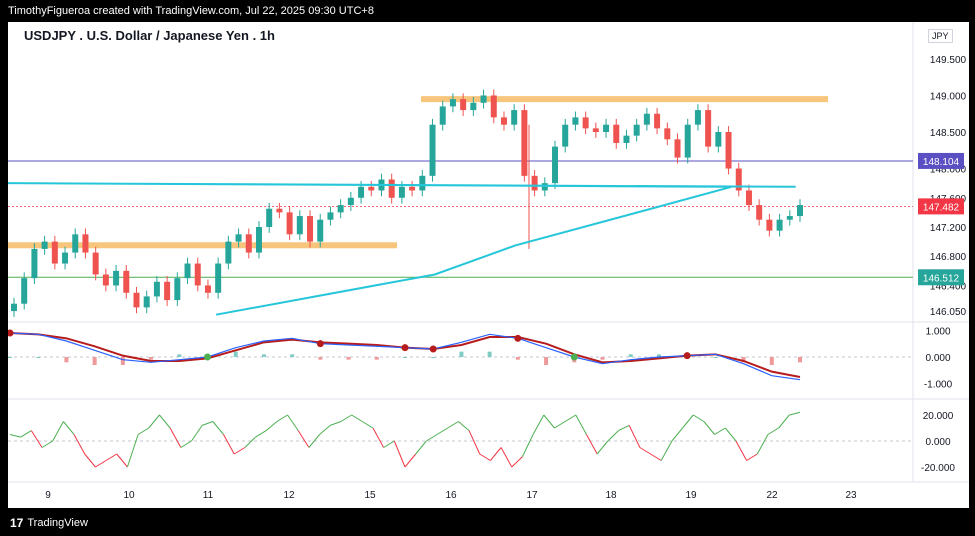 The width and height of the screenshot is (975, 536). I want to click on x-tick-label: 16, so click(451, 495).